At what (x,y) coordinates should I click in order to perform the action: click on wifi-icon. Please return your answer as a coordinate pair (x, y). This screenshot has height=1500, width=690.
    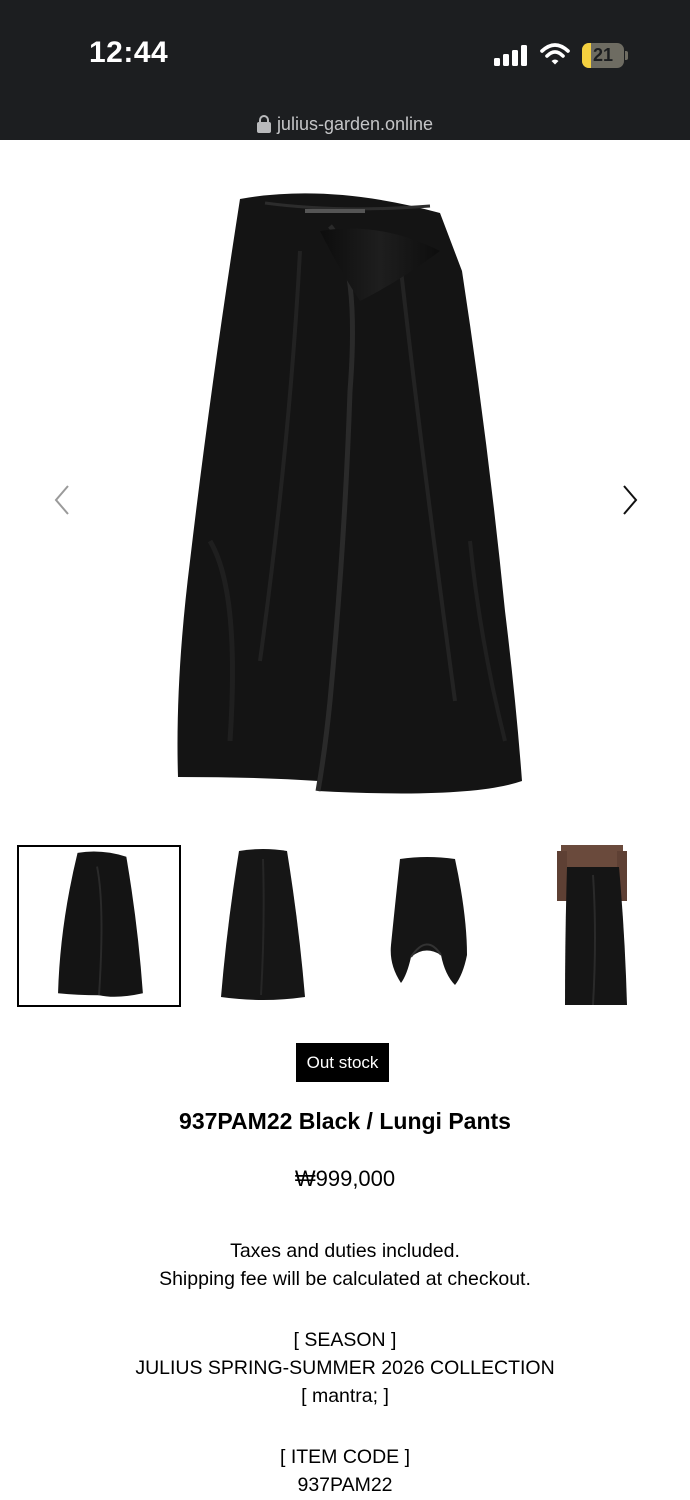
    Looking at the image, I should click on (555, 54).